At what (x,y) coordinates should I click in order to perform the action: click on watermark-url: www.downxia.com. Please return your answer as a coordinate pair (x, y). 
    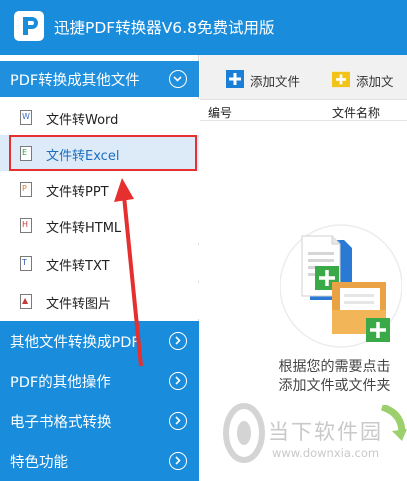
    Looking at the image, I should click on (326, 453).